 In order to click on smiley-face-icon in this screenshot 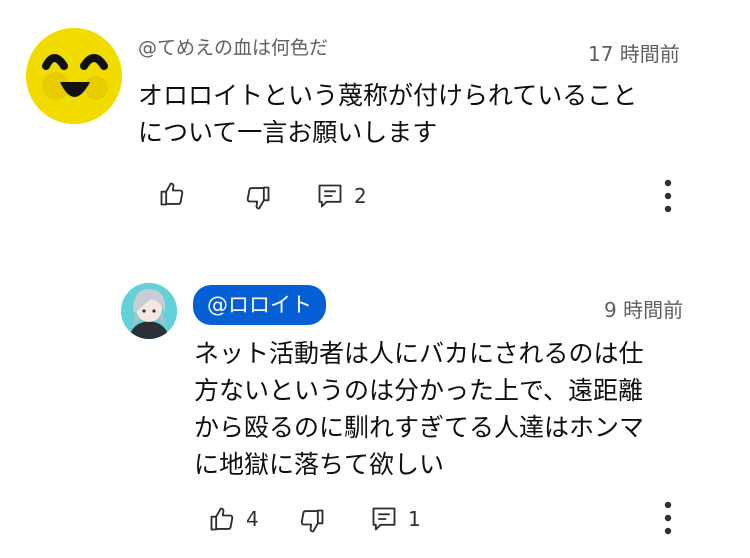, I will do `click(74, 76)`.